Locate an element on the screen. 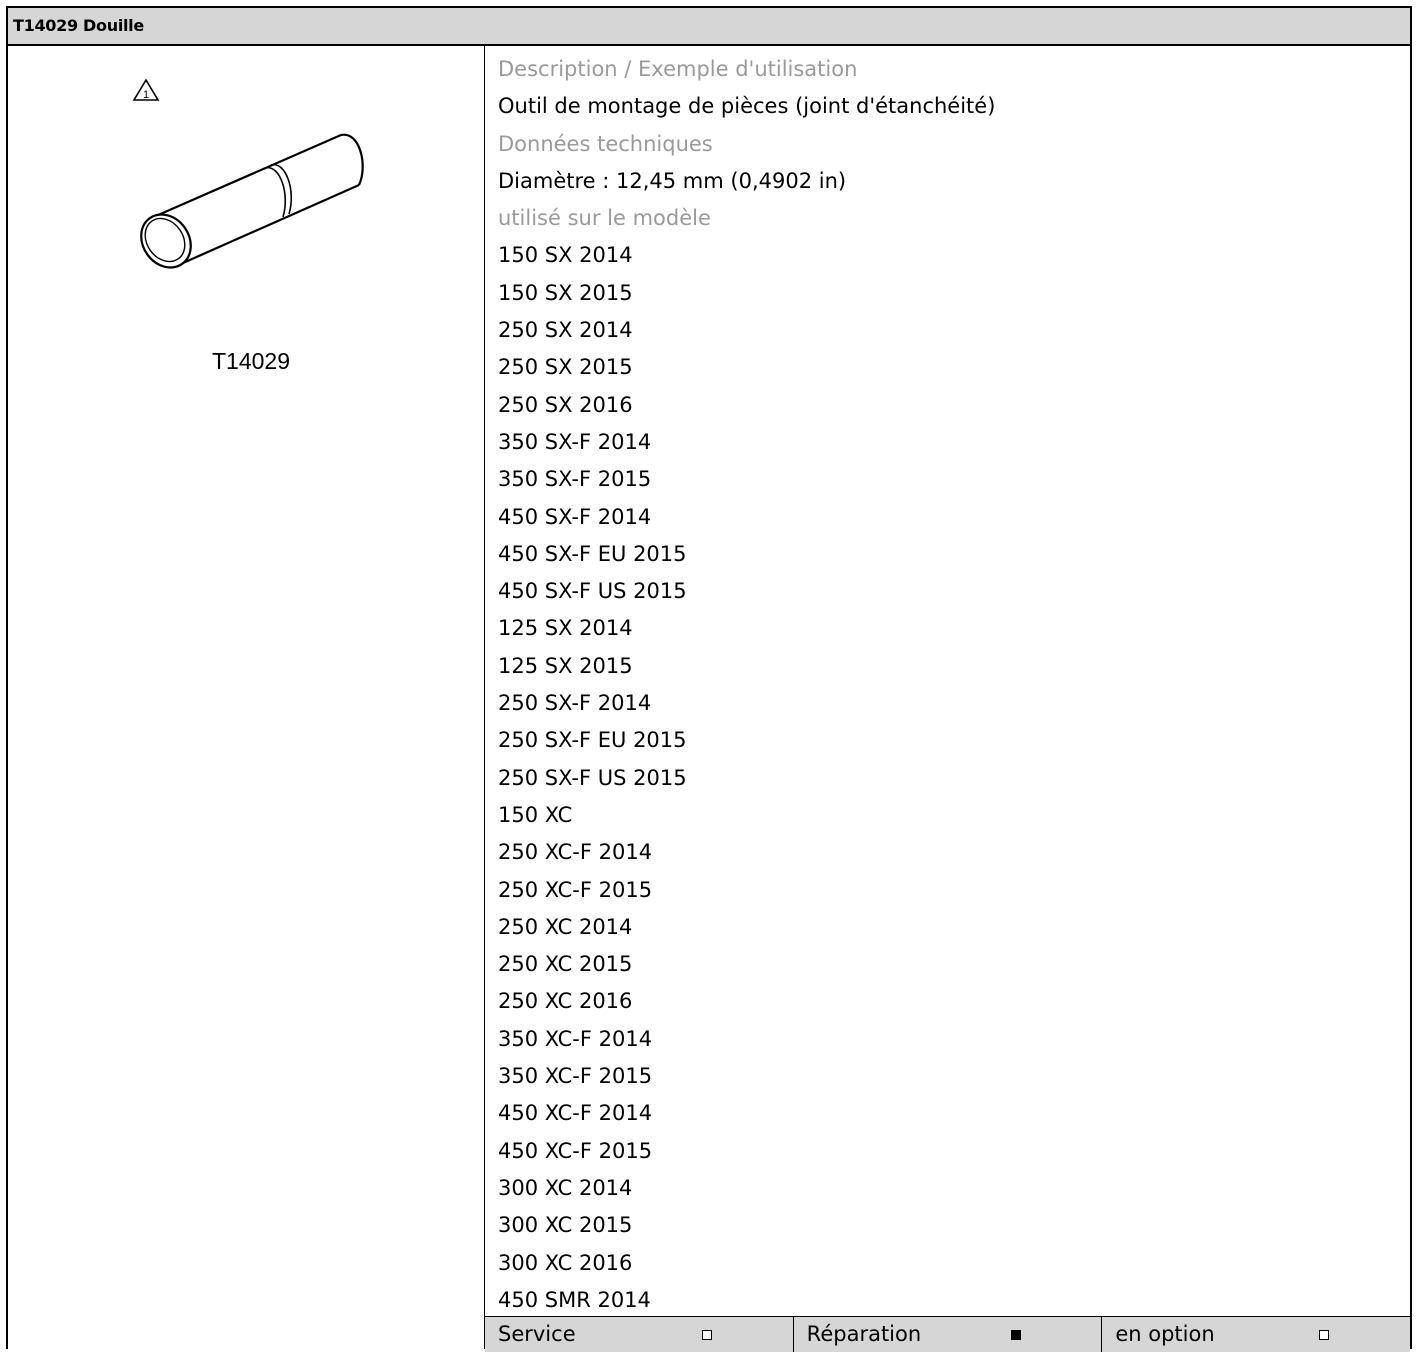  model-item: 150 SX 2015 is located at coordinates (565, 292).